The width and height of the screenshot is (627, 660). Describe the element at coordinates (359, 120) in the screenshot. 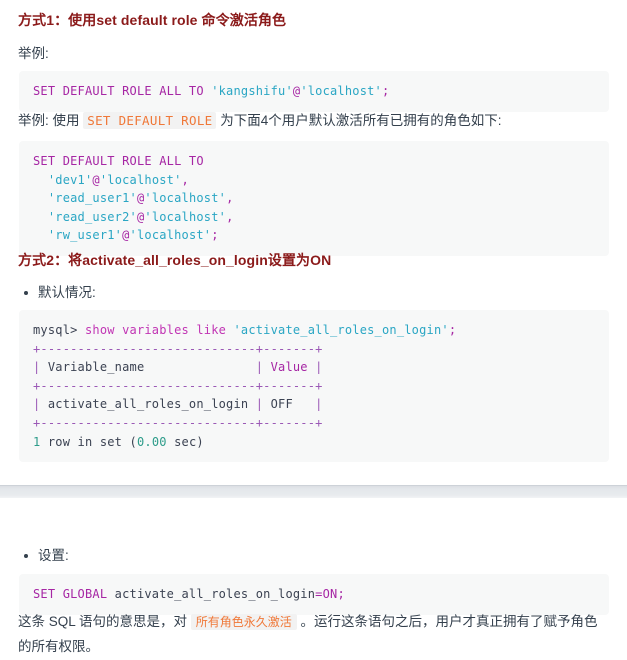

I see `label-example-2-after: 为下面4个用户默认激活所有已拥有的角色如下:` at that location.